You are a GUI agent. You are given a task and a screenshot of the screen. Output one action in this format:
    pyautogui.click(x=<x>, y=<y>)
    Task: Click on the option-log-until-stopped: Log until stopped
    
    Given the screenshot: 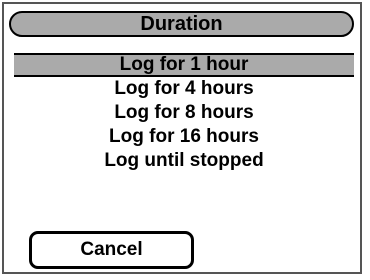 What is the action you would take?
    pyautogui.click(x=184, y=161)
    